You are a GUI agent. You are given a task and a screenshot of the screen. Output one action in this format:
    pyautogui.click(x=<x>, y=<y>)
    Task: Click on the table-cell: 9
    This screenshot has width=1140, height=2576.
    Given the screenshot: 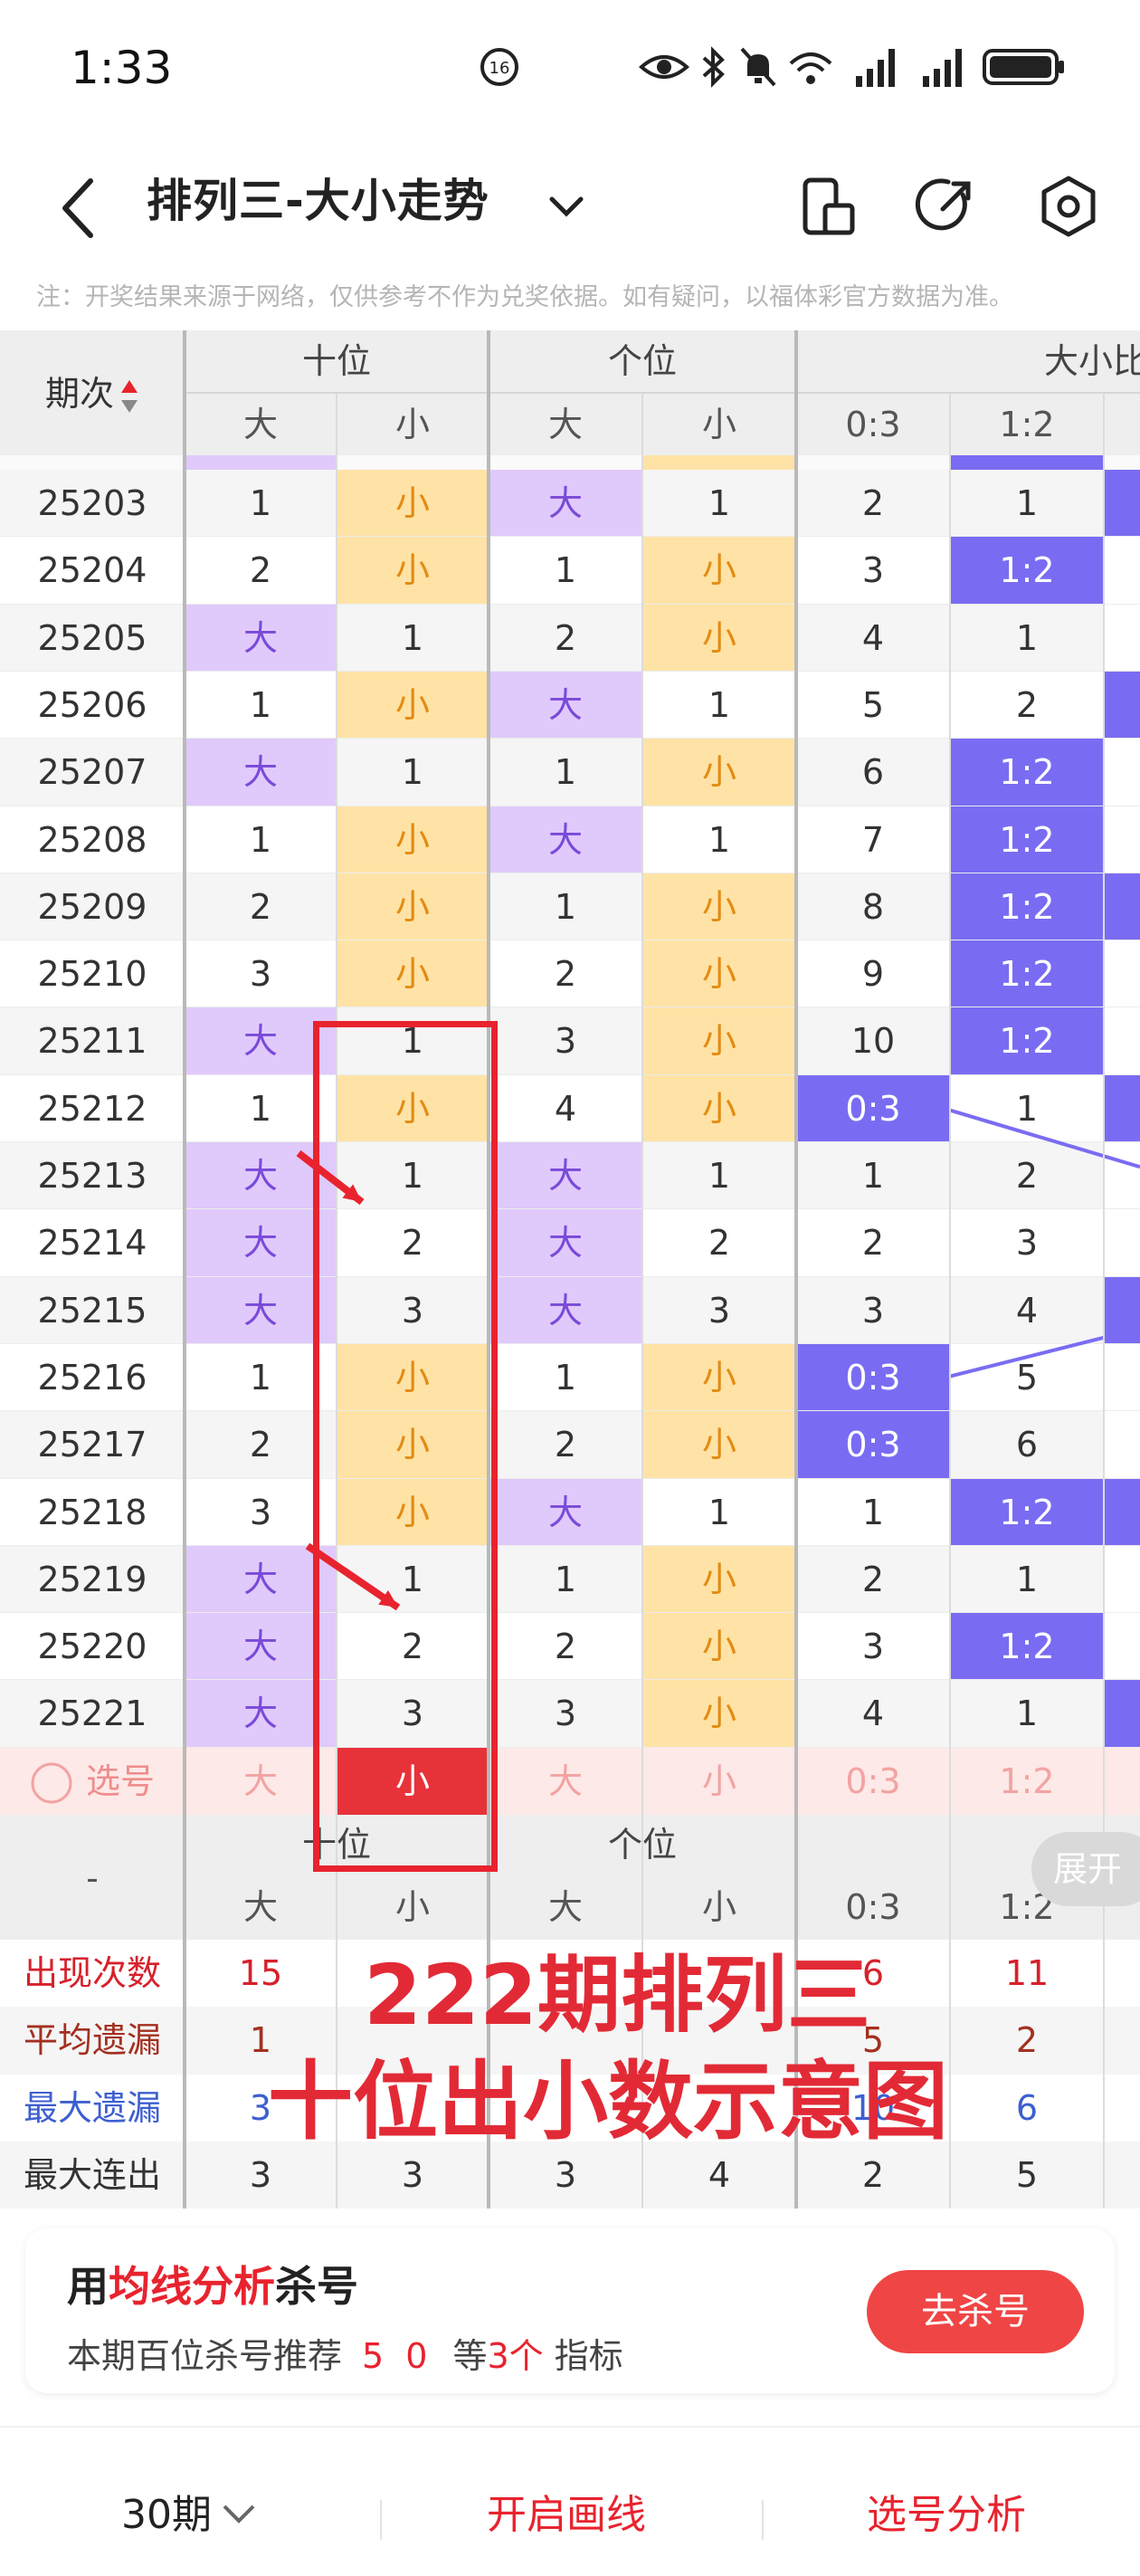 What is the action you would take?
    pyautogui.click(x=873, y=974)
    